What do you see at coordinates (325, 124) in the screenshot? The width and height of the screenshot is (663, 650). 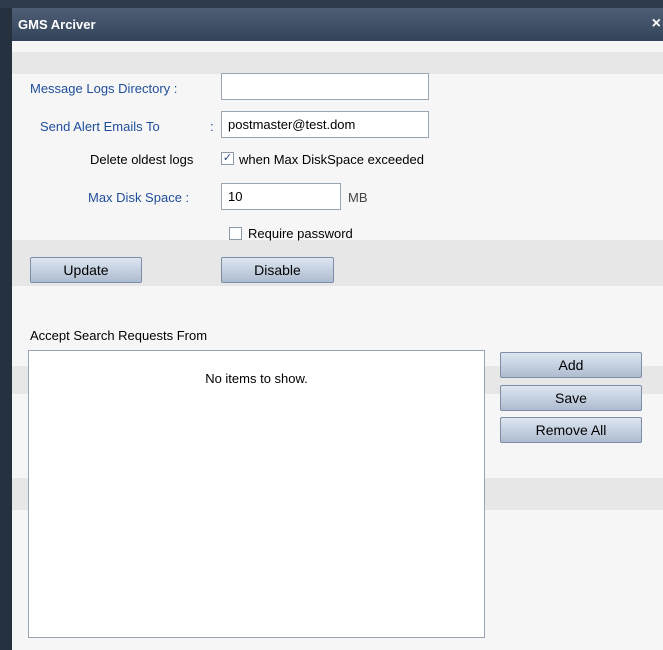 I see `send-alert-emails-input` at bounding box center [325, 124].